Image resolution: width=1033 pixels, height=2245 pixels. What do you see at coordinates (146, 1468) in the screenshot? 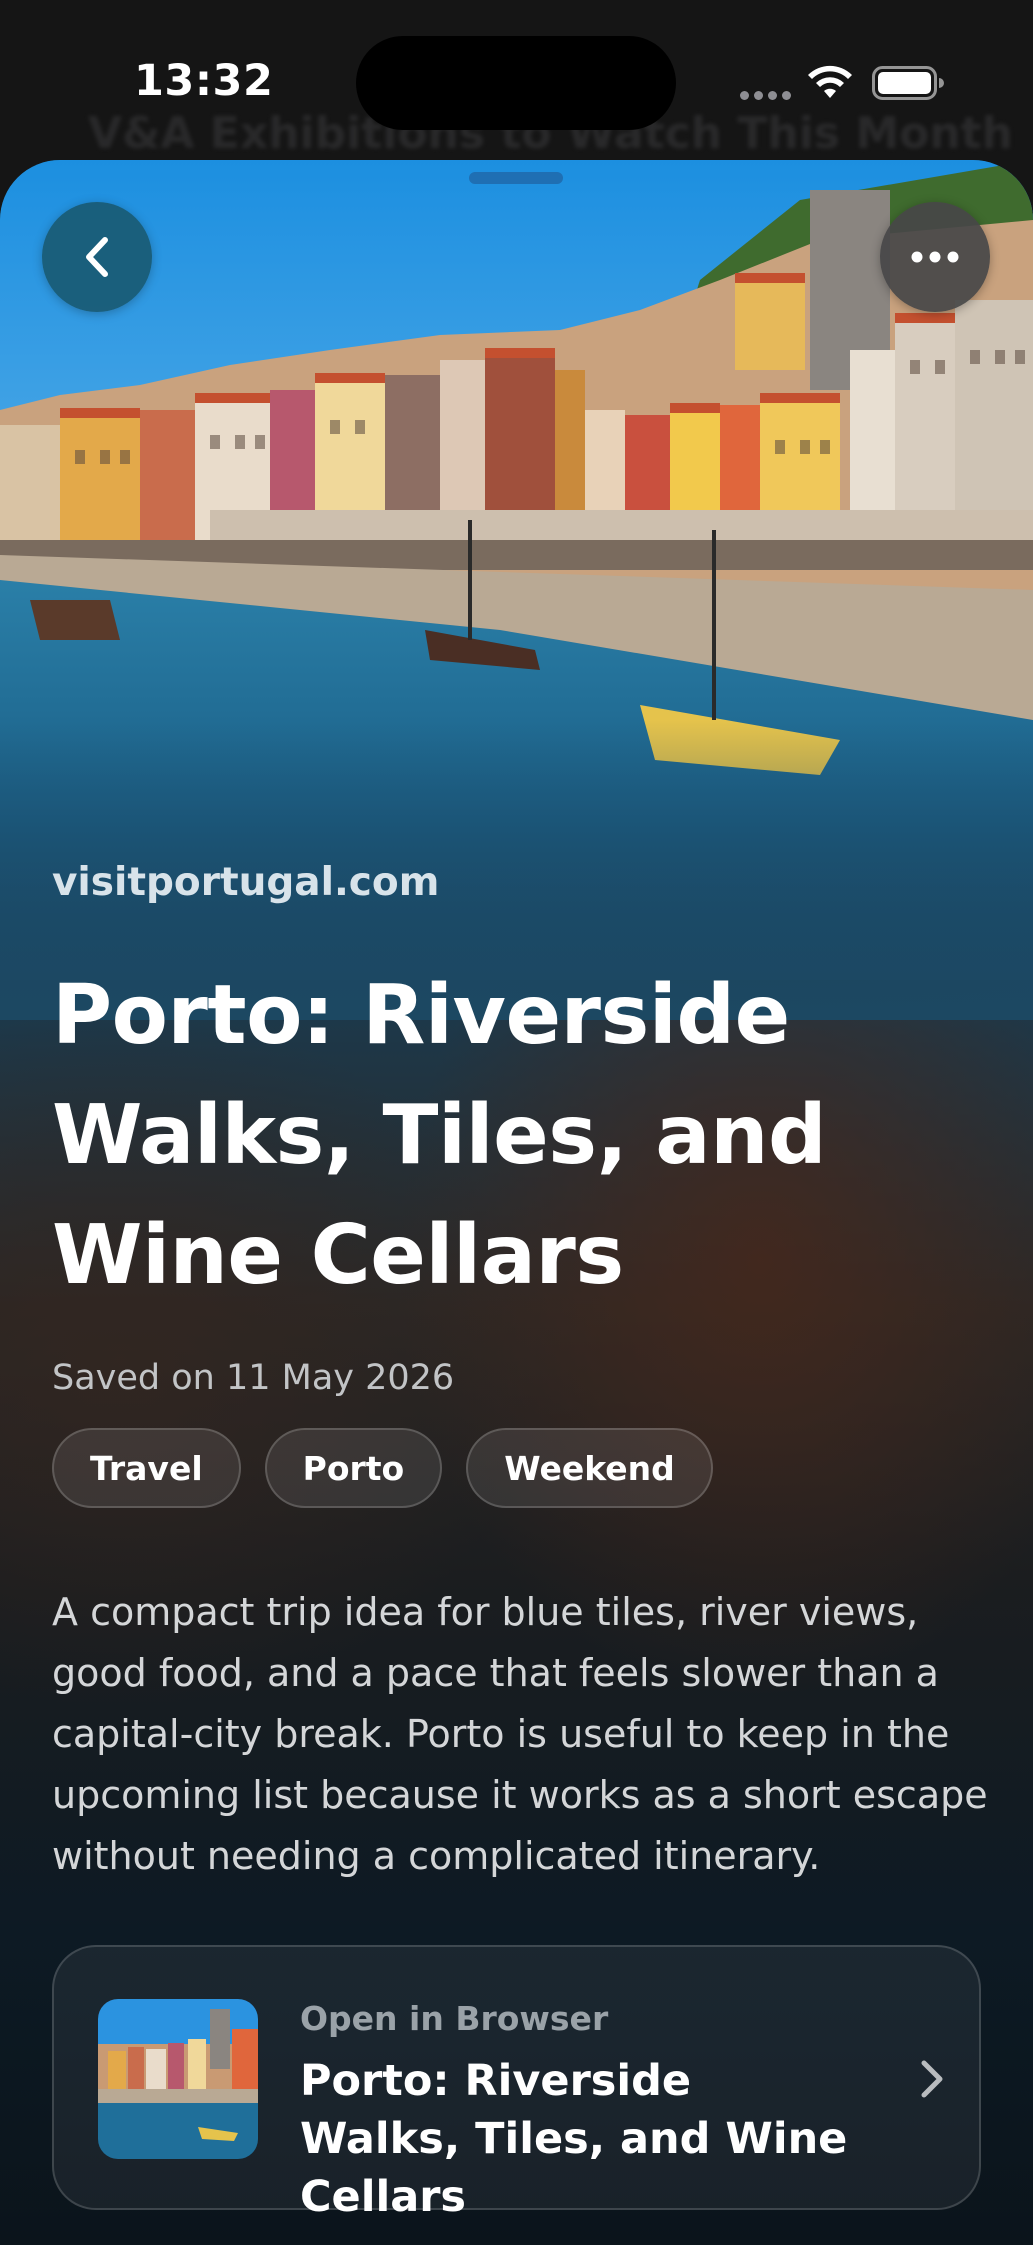
I see `tag-travel: Travel` at bounding box center [146, 1468].